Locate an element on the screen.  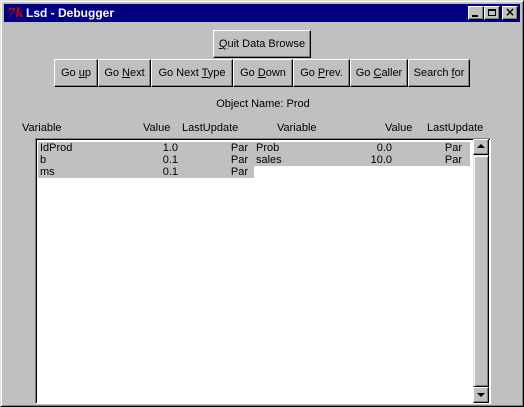
variable-name: ms is located at coordinates (47, 172).